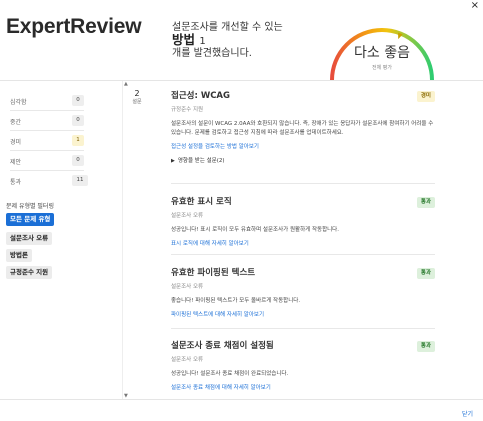 The height and width of the screenshot is (421, 483). Describe the element at coordinates (29, 238) in the screenshot. I see `filter-survey-errors: 설문조사 오류` at that location.